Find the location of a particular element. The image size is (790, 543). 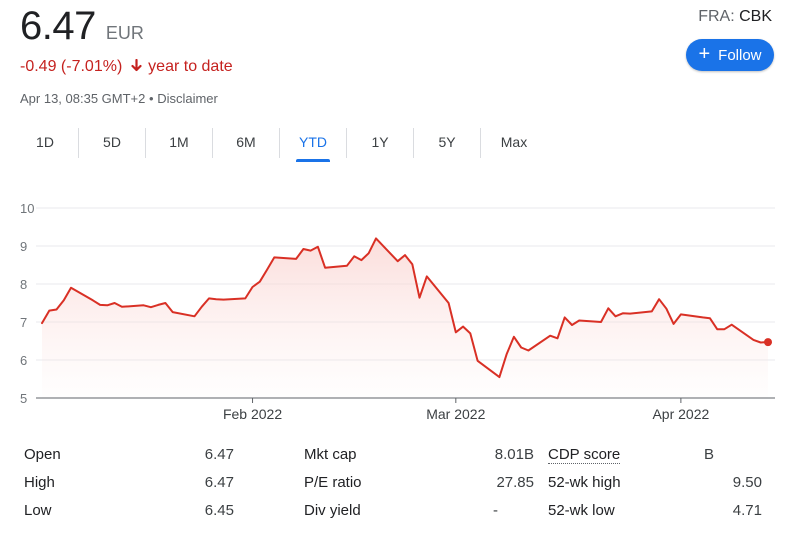

timestamp-row: Apr 13, 08:35 GMT+2 • Disclaimer is located at coordinates (119, 98).